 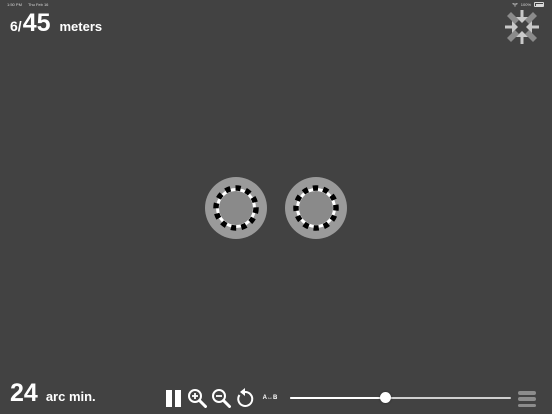 I want to click on zoom-out-button, so click(x=221, y=398).